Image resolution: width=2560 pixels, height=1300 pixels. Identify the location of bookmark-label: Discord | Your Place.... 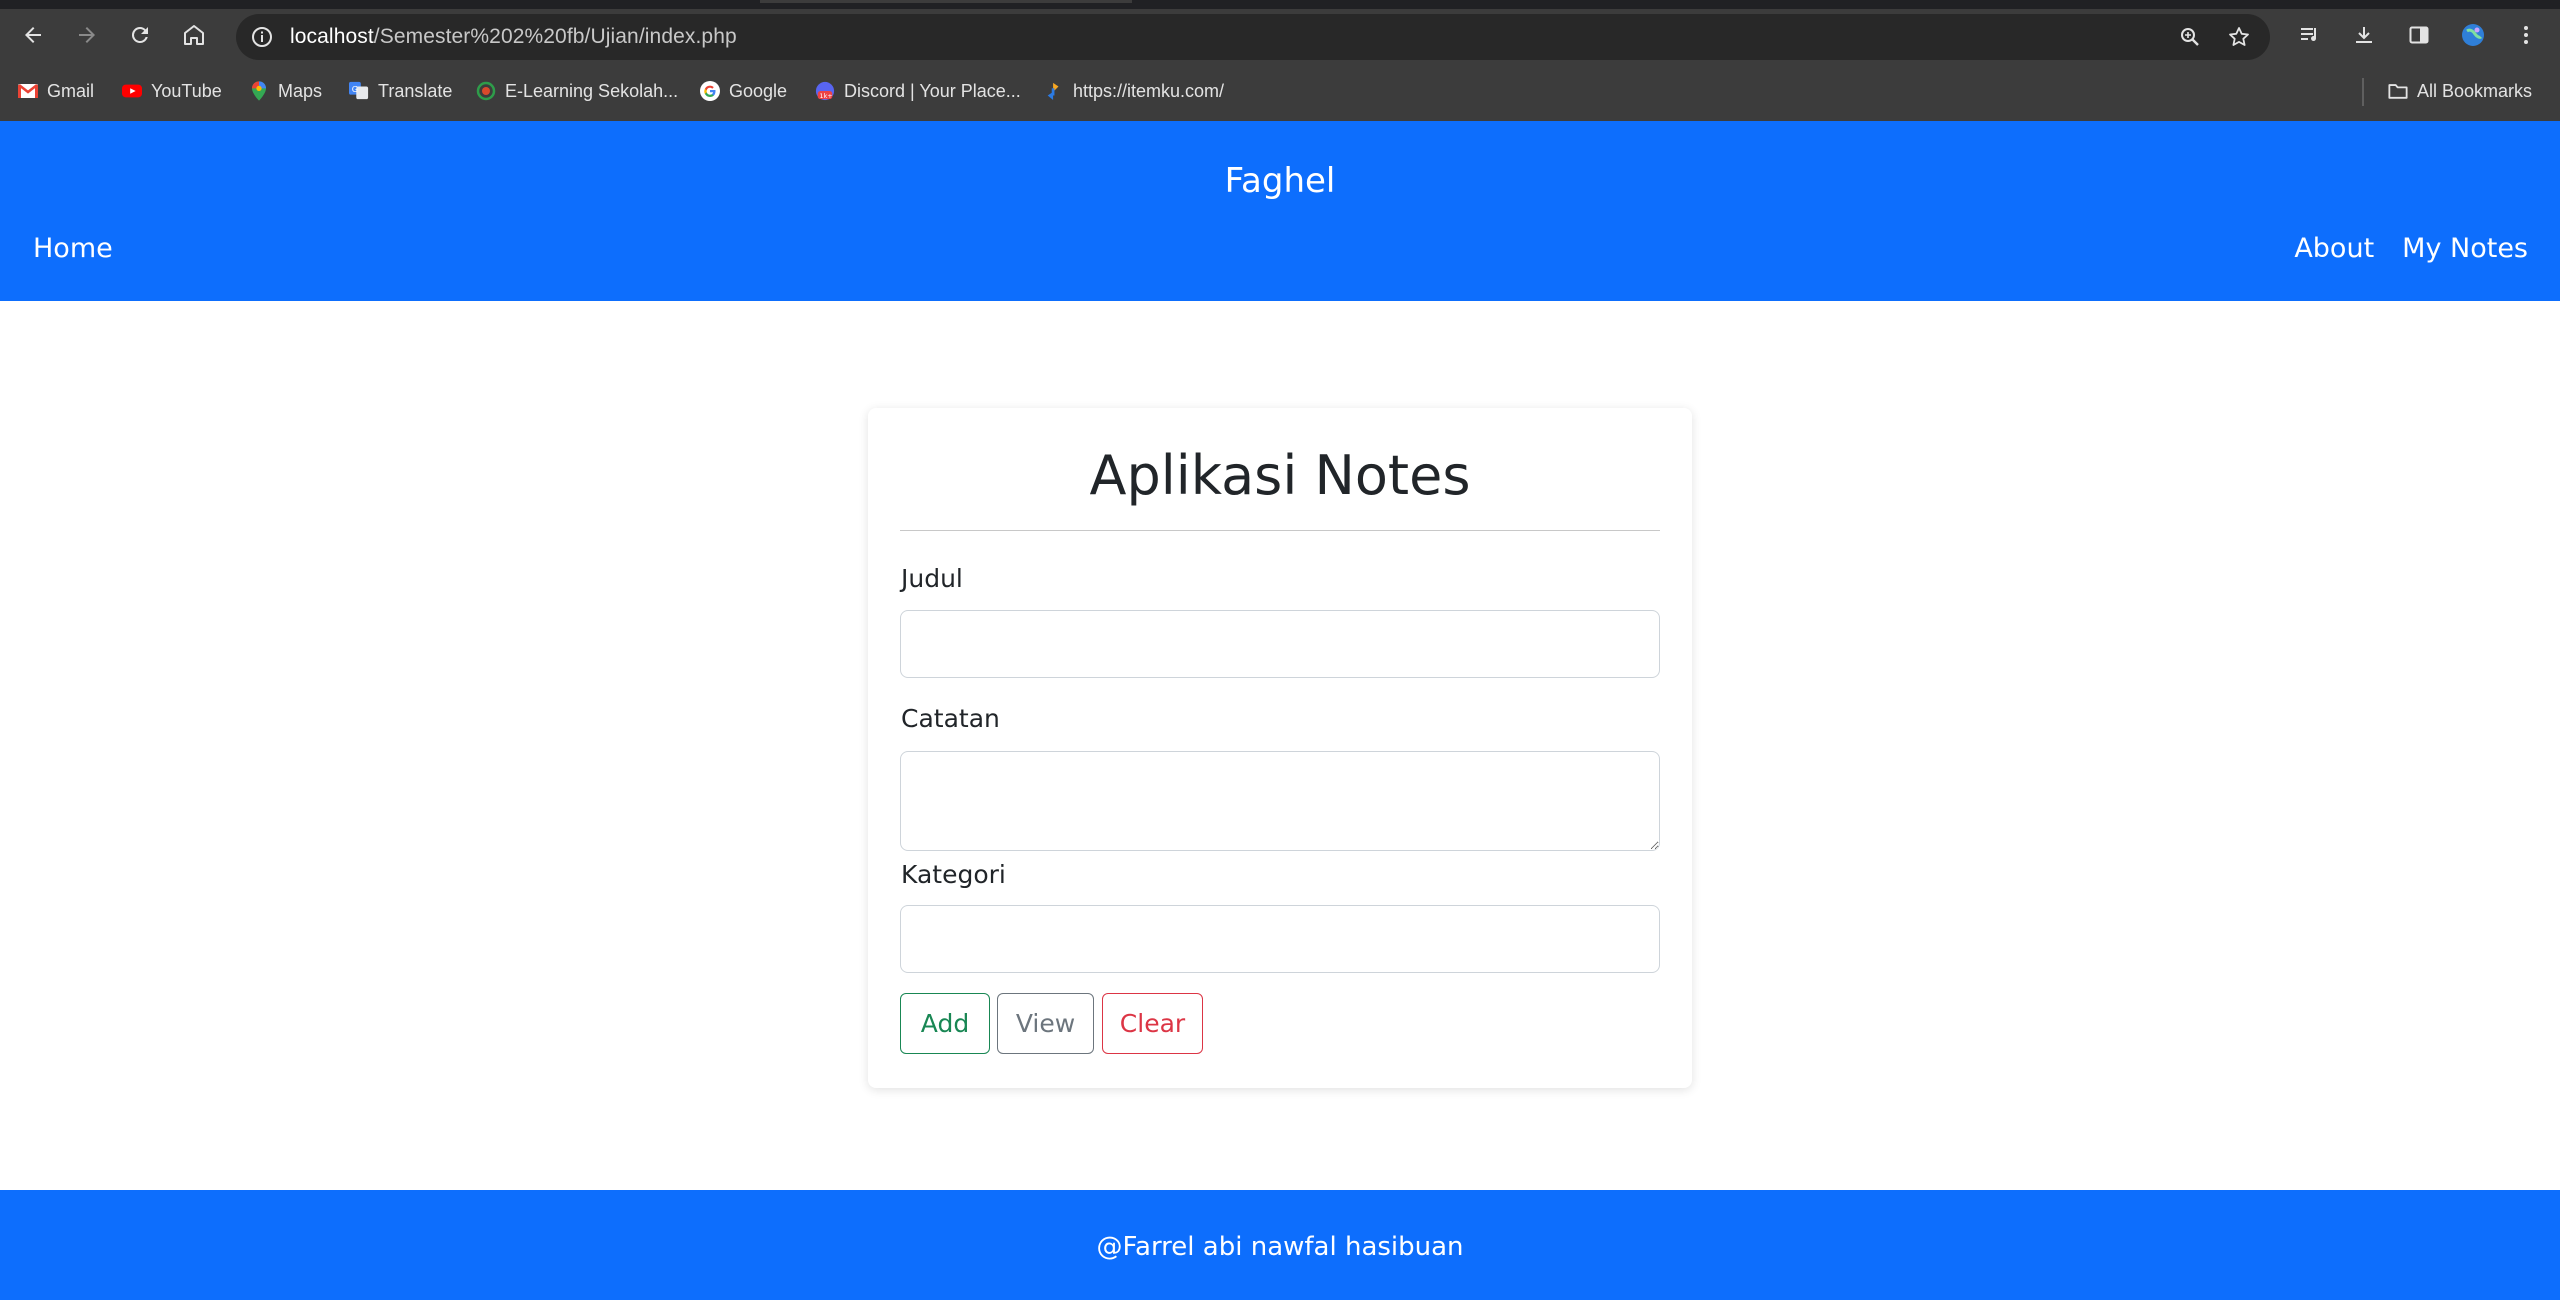
(932, 90).